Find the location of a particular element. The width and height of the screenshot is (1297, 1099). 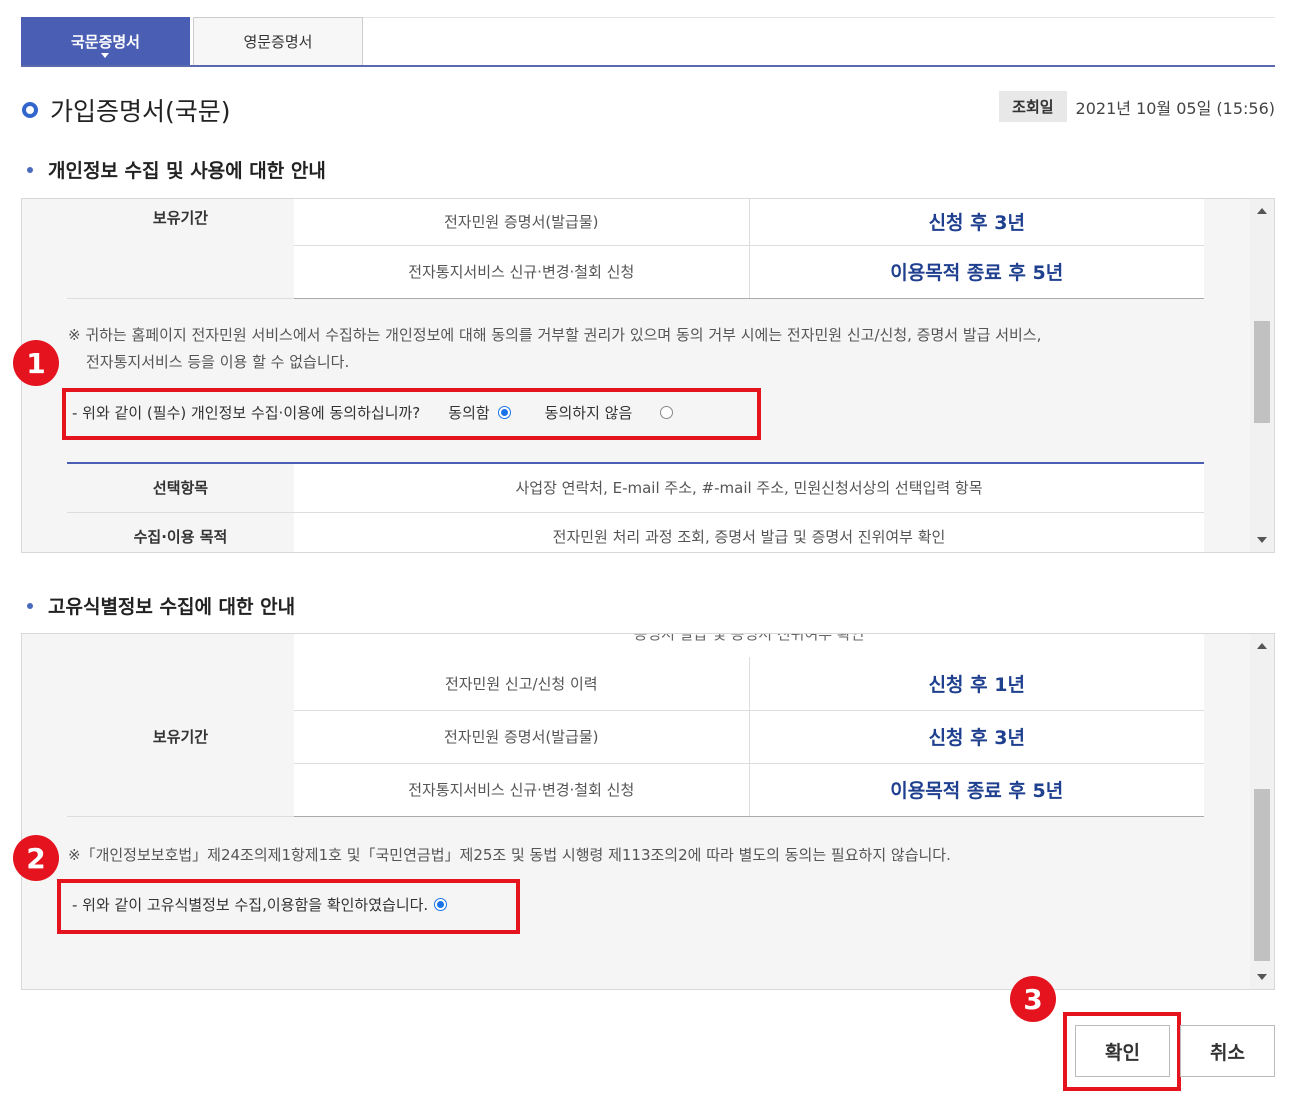

tab-english-label: 영문증명서 is located at coordinates (278, 42).